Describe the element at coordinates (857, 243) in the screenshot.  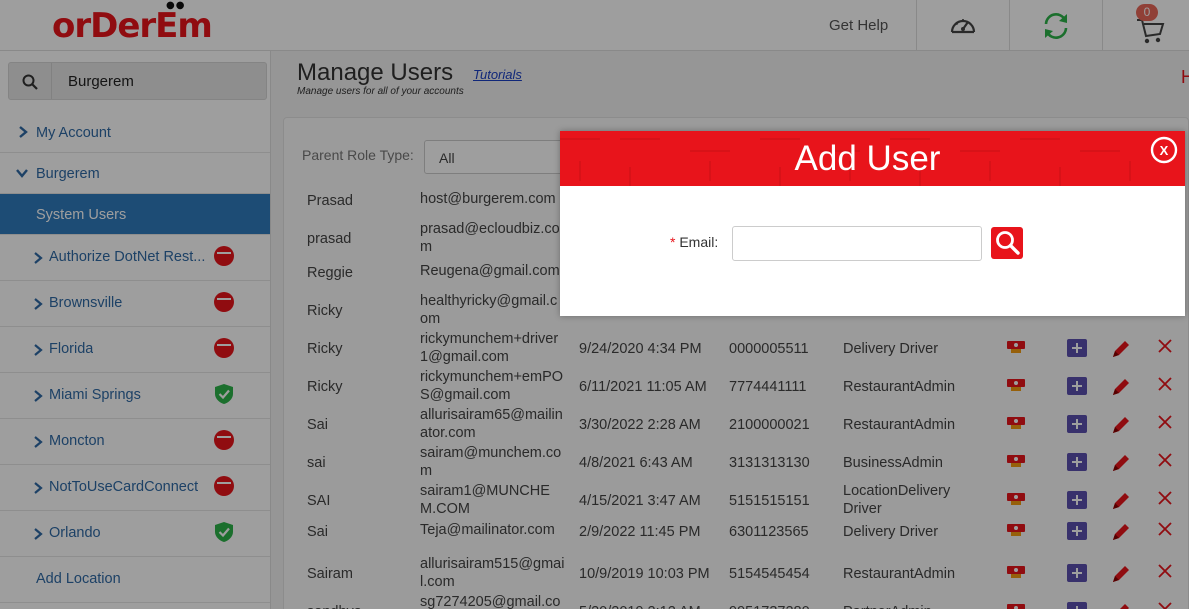
I see `email-field` at that location.